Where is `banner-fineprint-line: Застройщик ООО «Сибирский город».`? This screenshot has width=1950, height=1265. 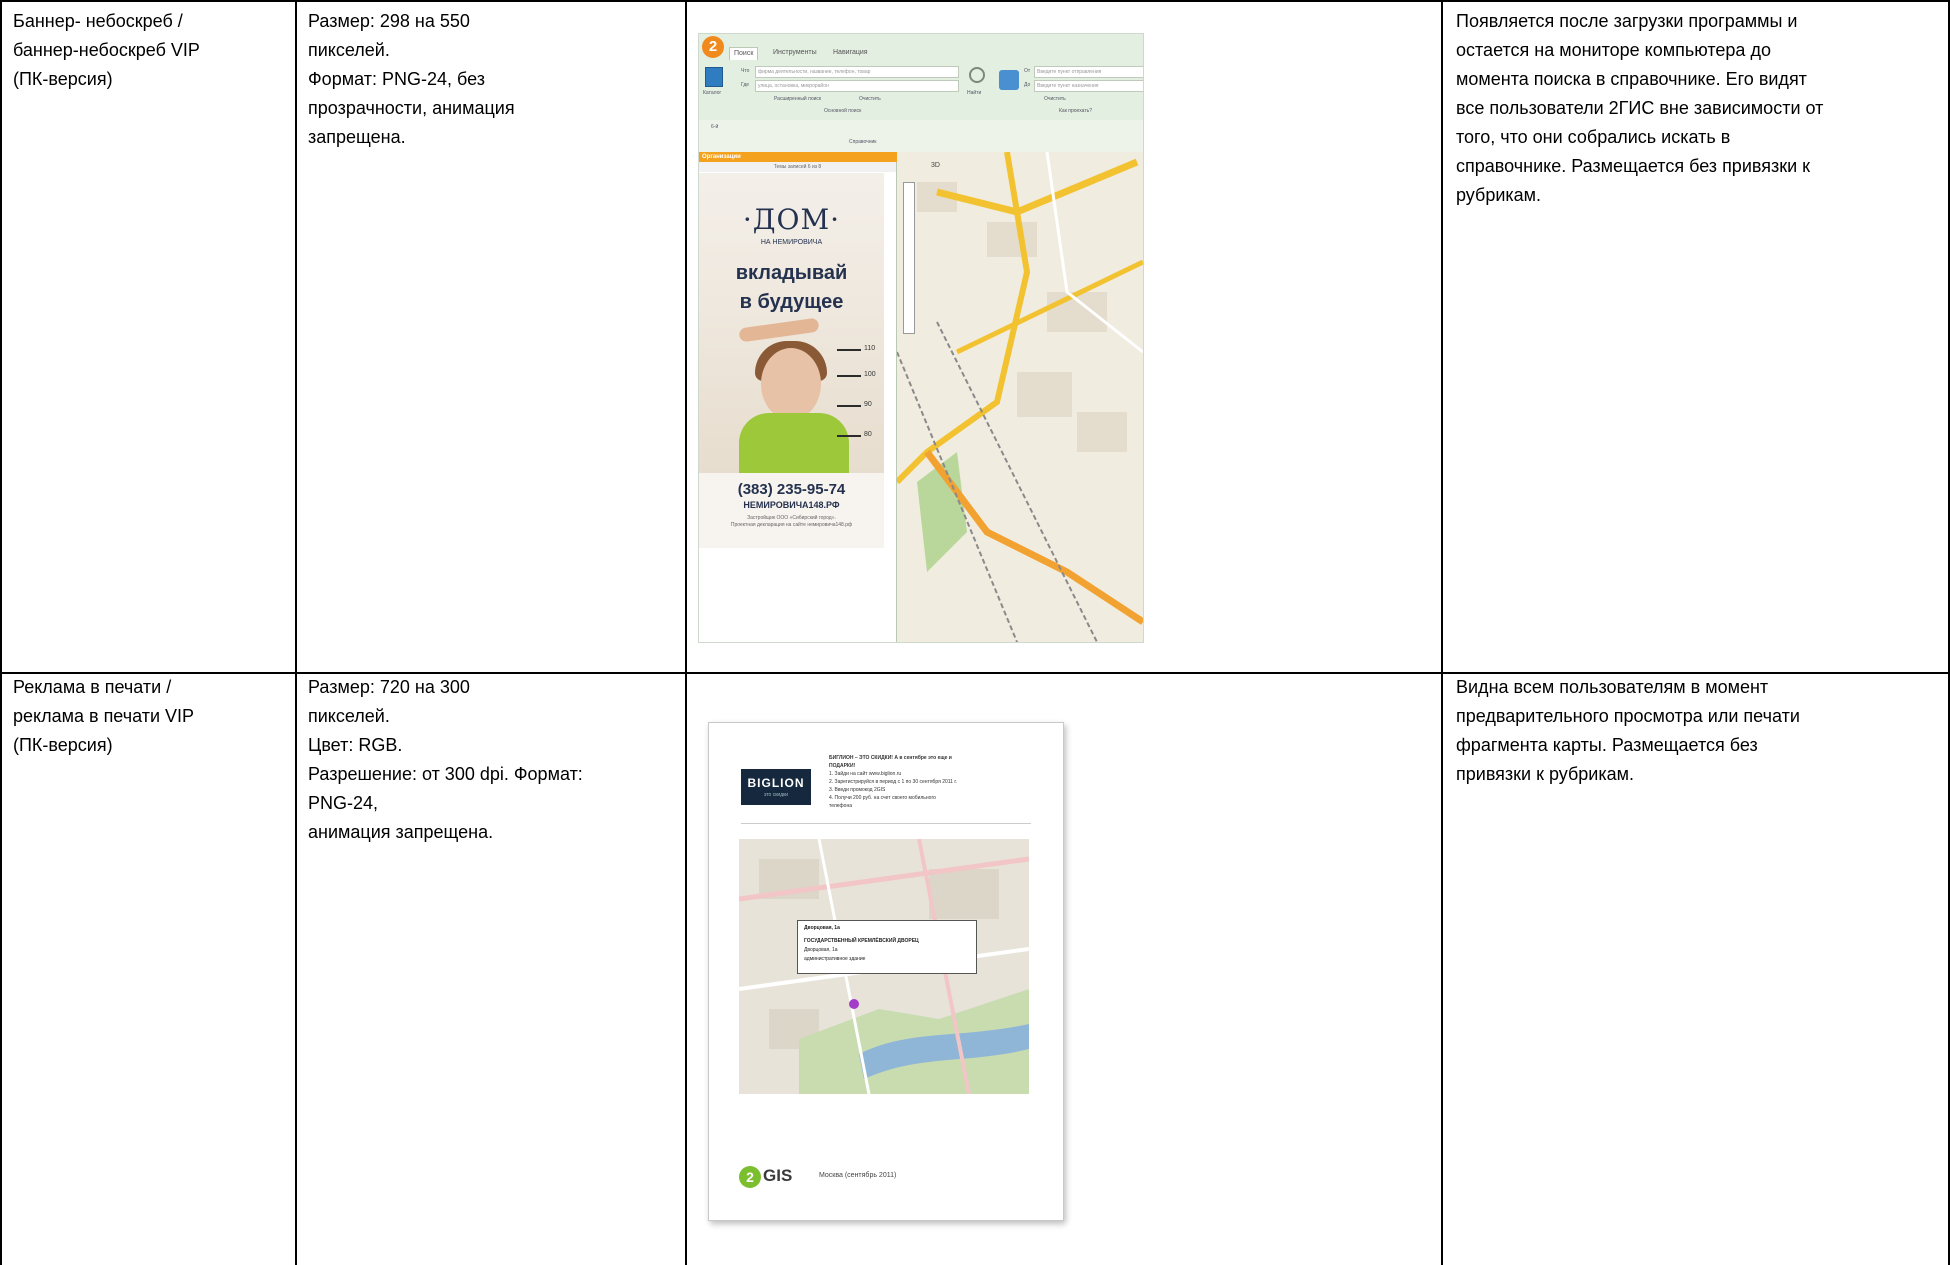
banner-fineprint-line: Застройщик ООО «Сибирский город». is located at coordinates (791, 518).